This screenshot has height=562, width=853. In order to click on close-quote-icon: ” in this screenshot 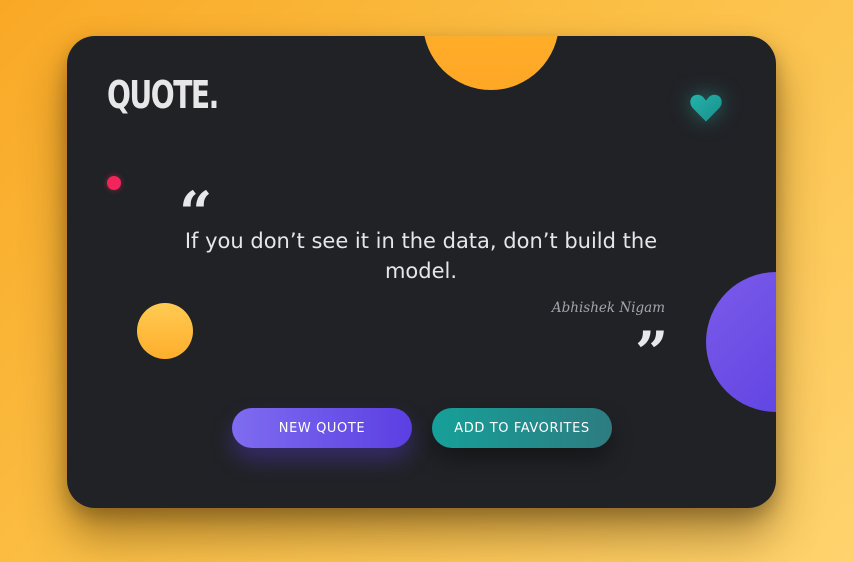, I will do `click(652, 353)`.